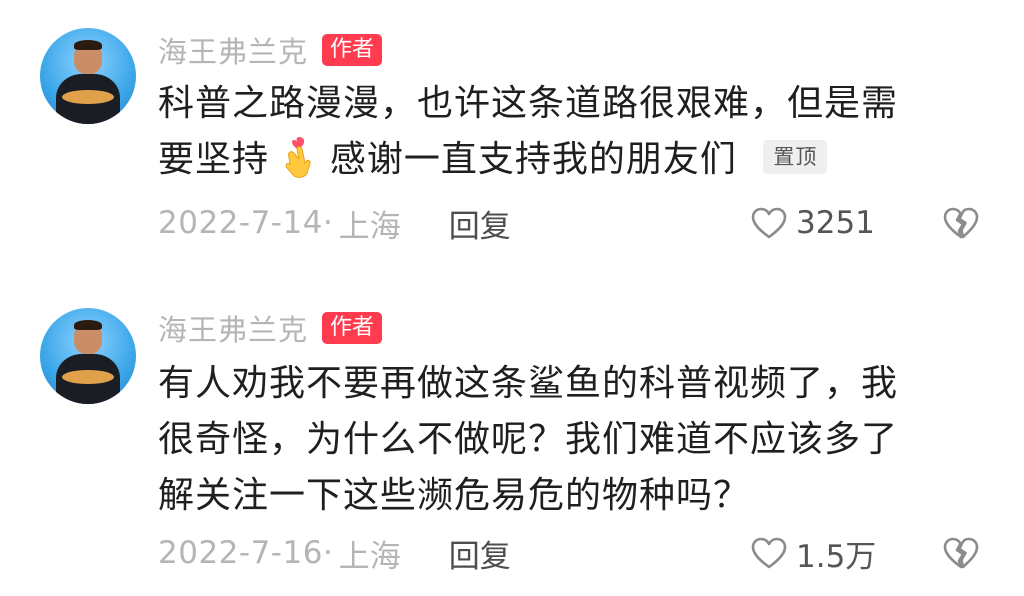 This screenshot has width=1024, height=596. What do you see at coordinates (299, 157) in the screenshot?
I see `finger-heart-emoji-icon` at bounding box center [299, 157].